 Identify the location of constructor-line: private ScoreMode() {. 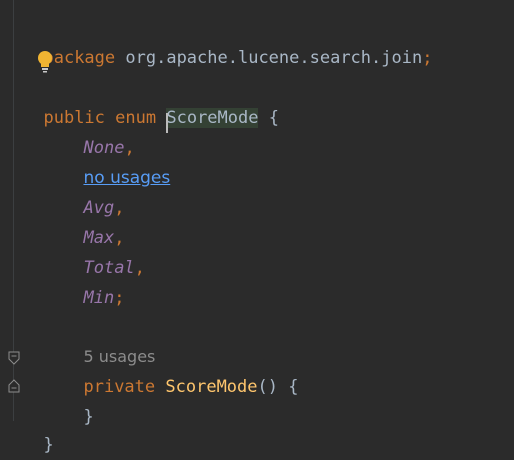
(180, 369).